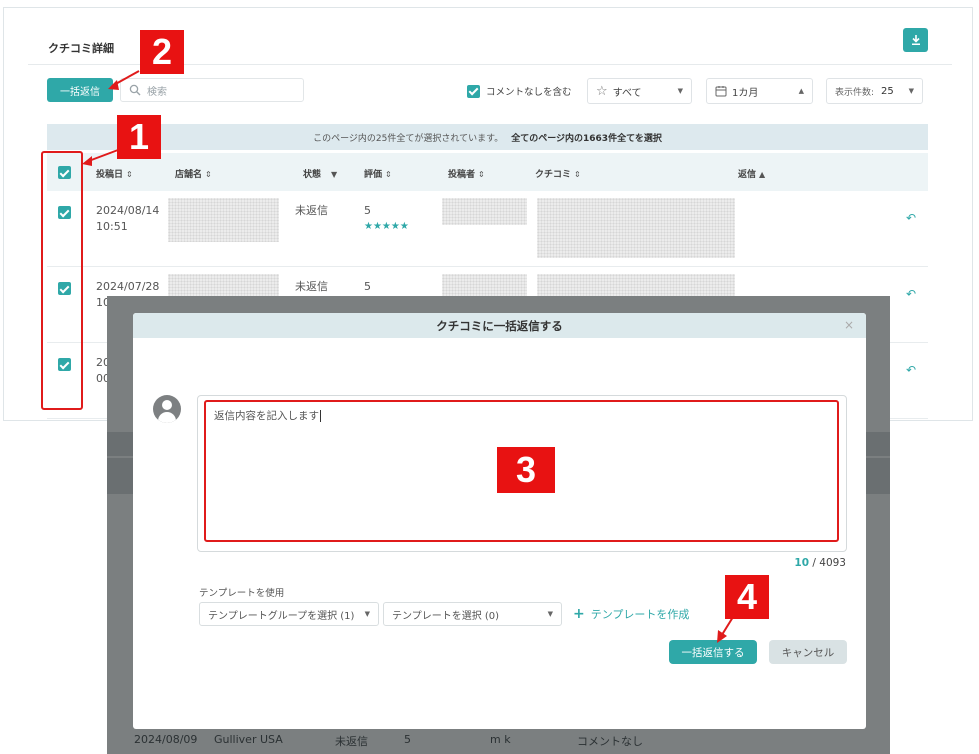 This screenshot has height=754, width=979. What do you see at coordinates (526, 470) in the screenshot?
I see `annotation-badge-3: 3` at bounding box center [526, 470].